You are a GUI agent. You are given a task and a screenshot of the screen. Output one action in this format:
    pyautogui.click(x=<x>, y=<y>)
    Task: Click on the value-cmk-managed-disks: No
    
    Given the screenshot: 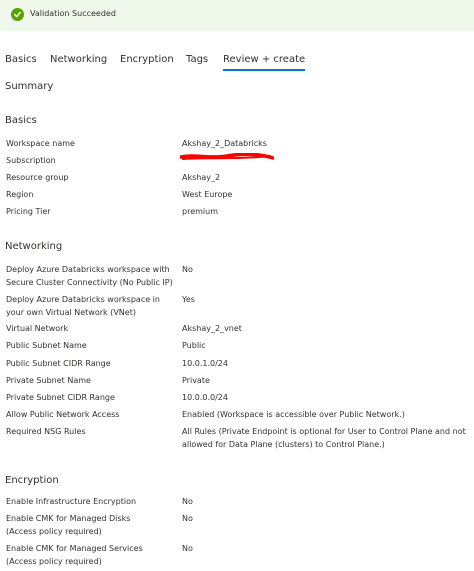 What is the action you would take?
    pyautogui.click(x=187, y=518)
    